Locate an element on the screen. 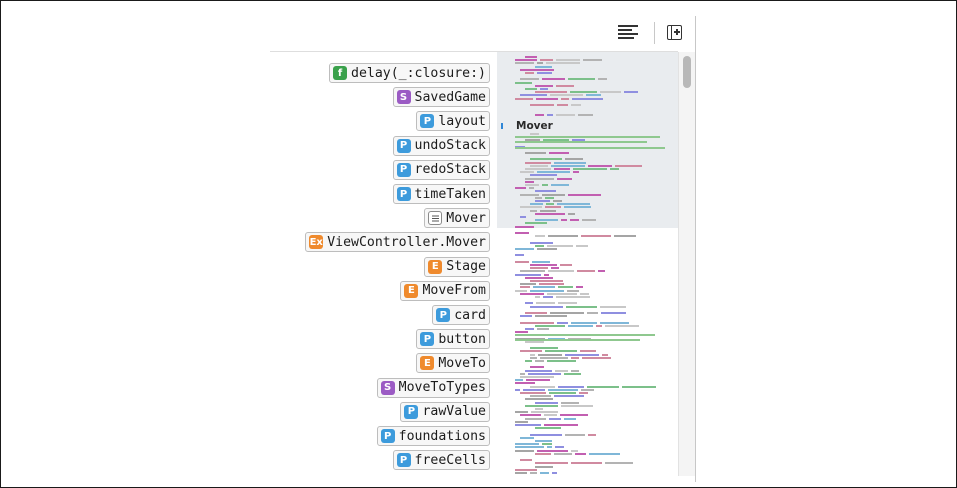 Image resolution: width=957 pixels, height=488 pixels. symbol-name: Stage is located at coordinates (466, 267).